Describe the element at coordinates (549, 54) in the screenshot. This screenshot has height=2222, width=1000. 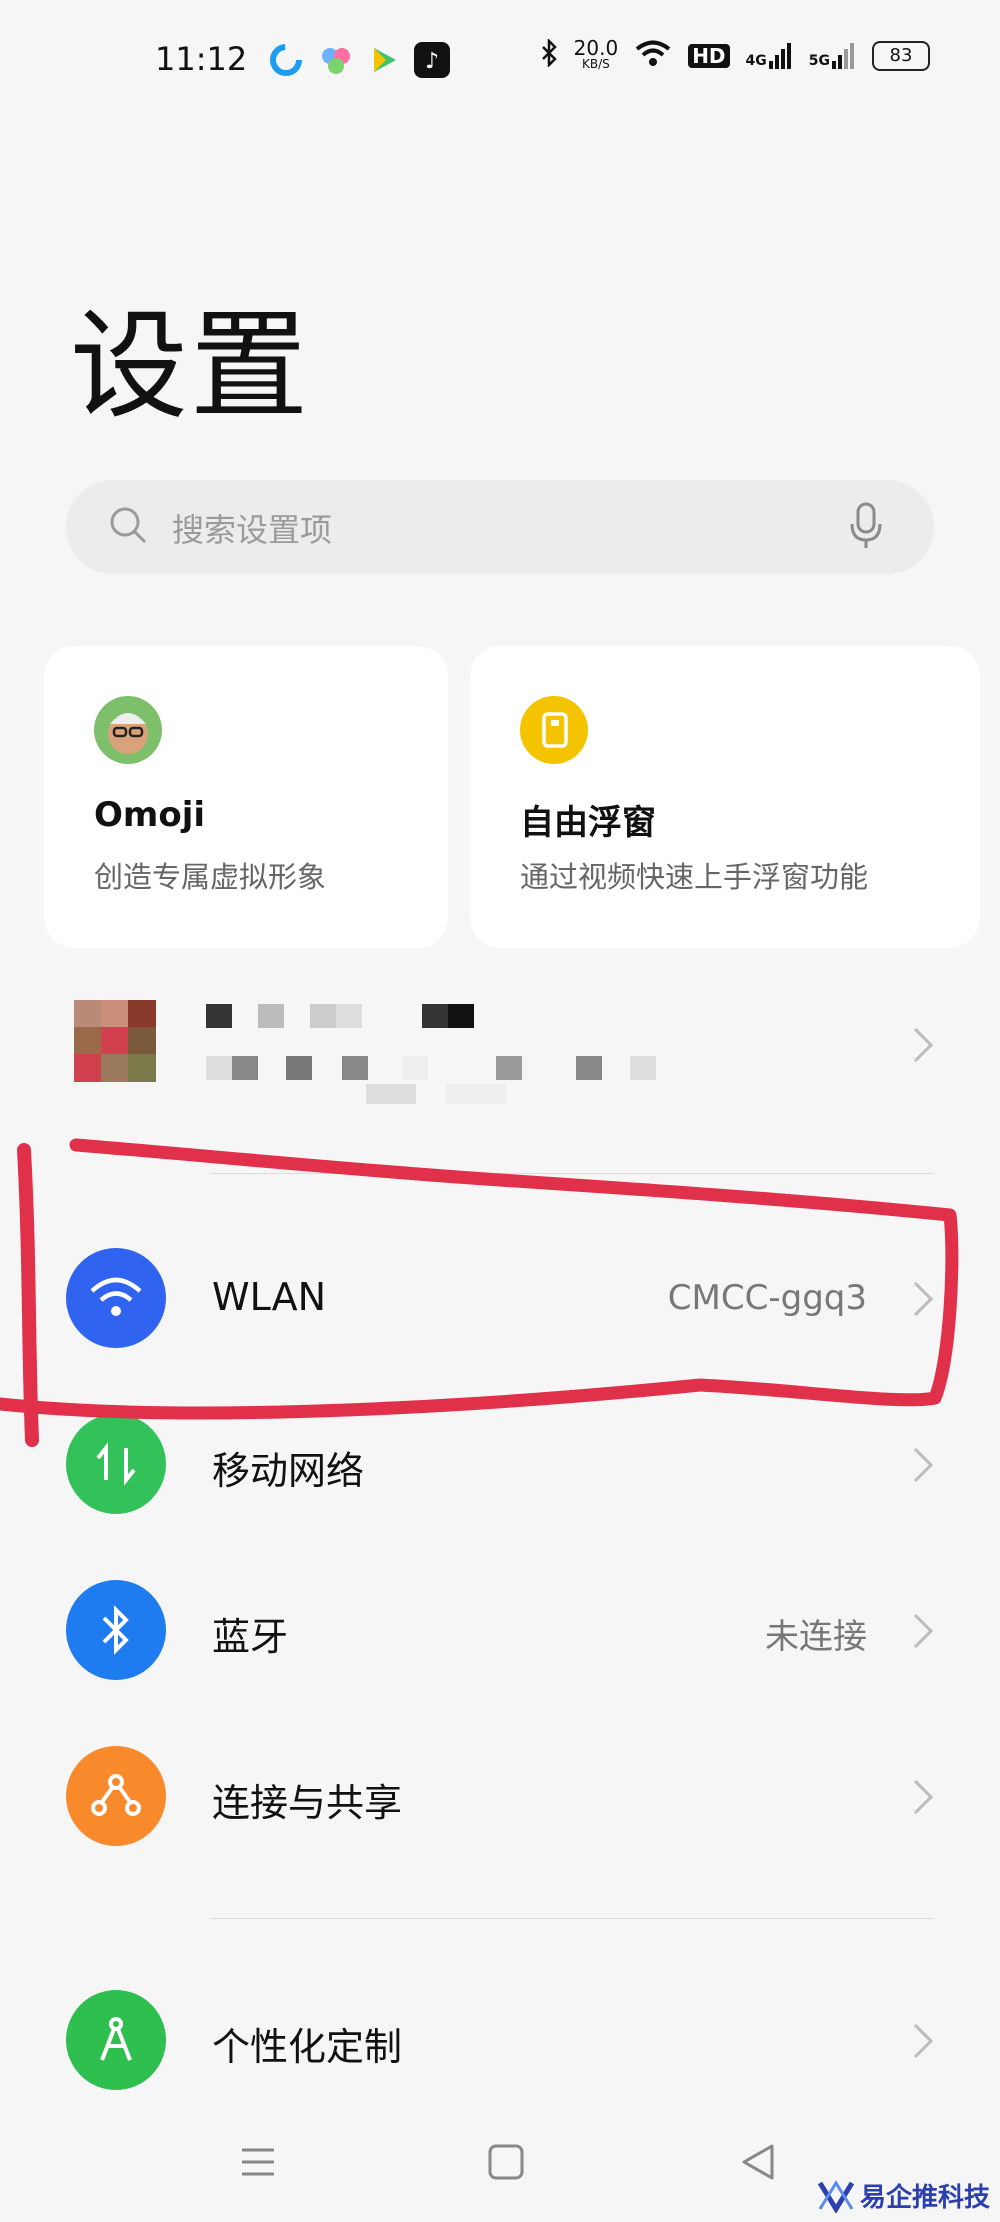
I see `bluetooth-status-icon` at that location.